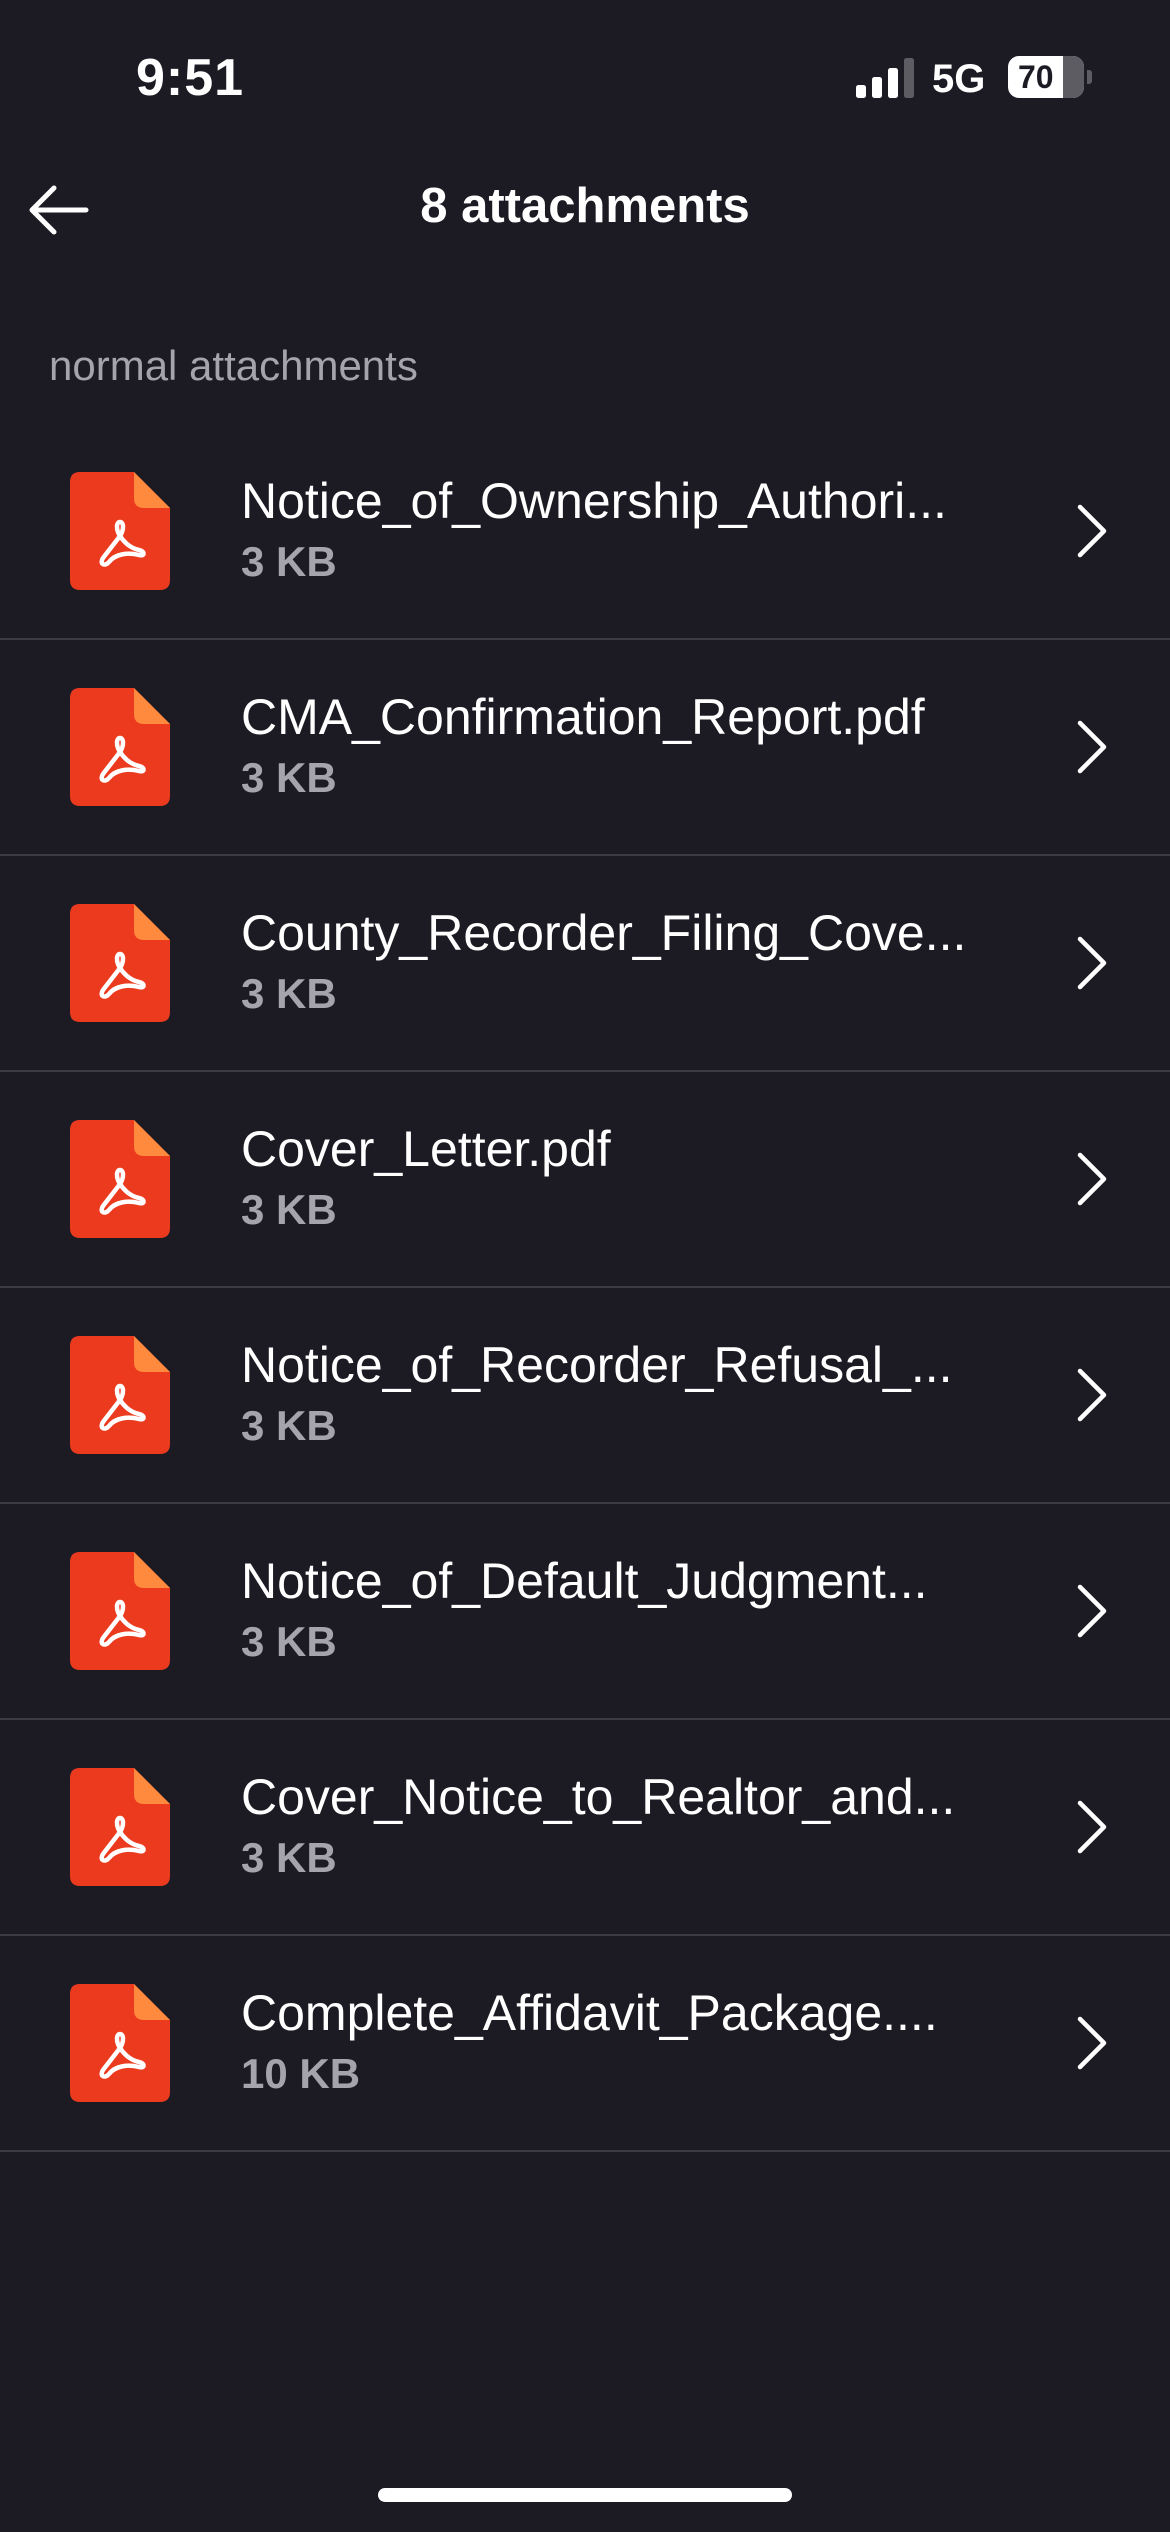 The image size is (1170, 2532). What do you see at coordinates (585, 1180) in the screenshot?
I see `attachment-row: Cover_Letter.pdf 3 KB` at bounding box center [585, 1180].